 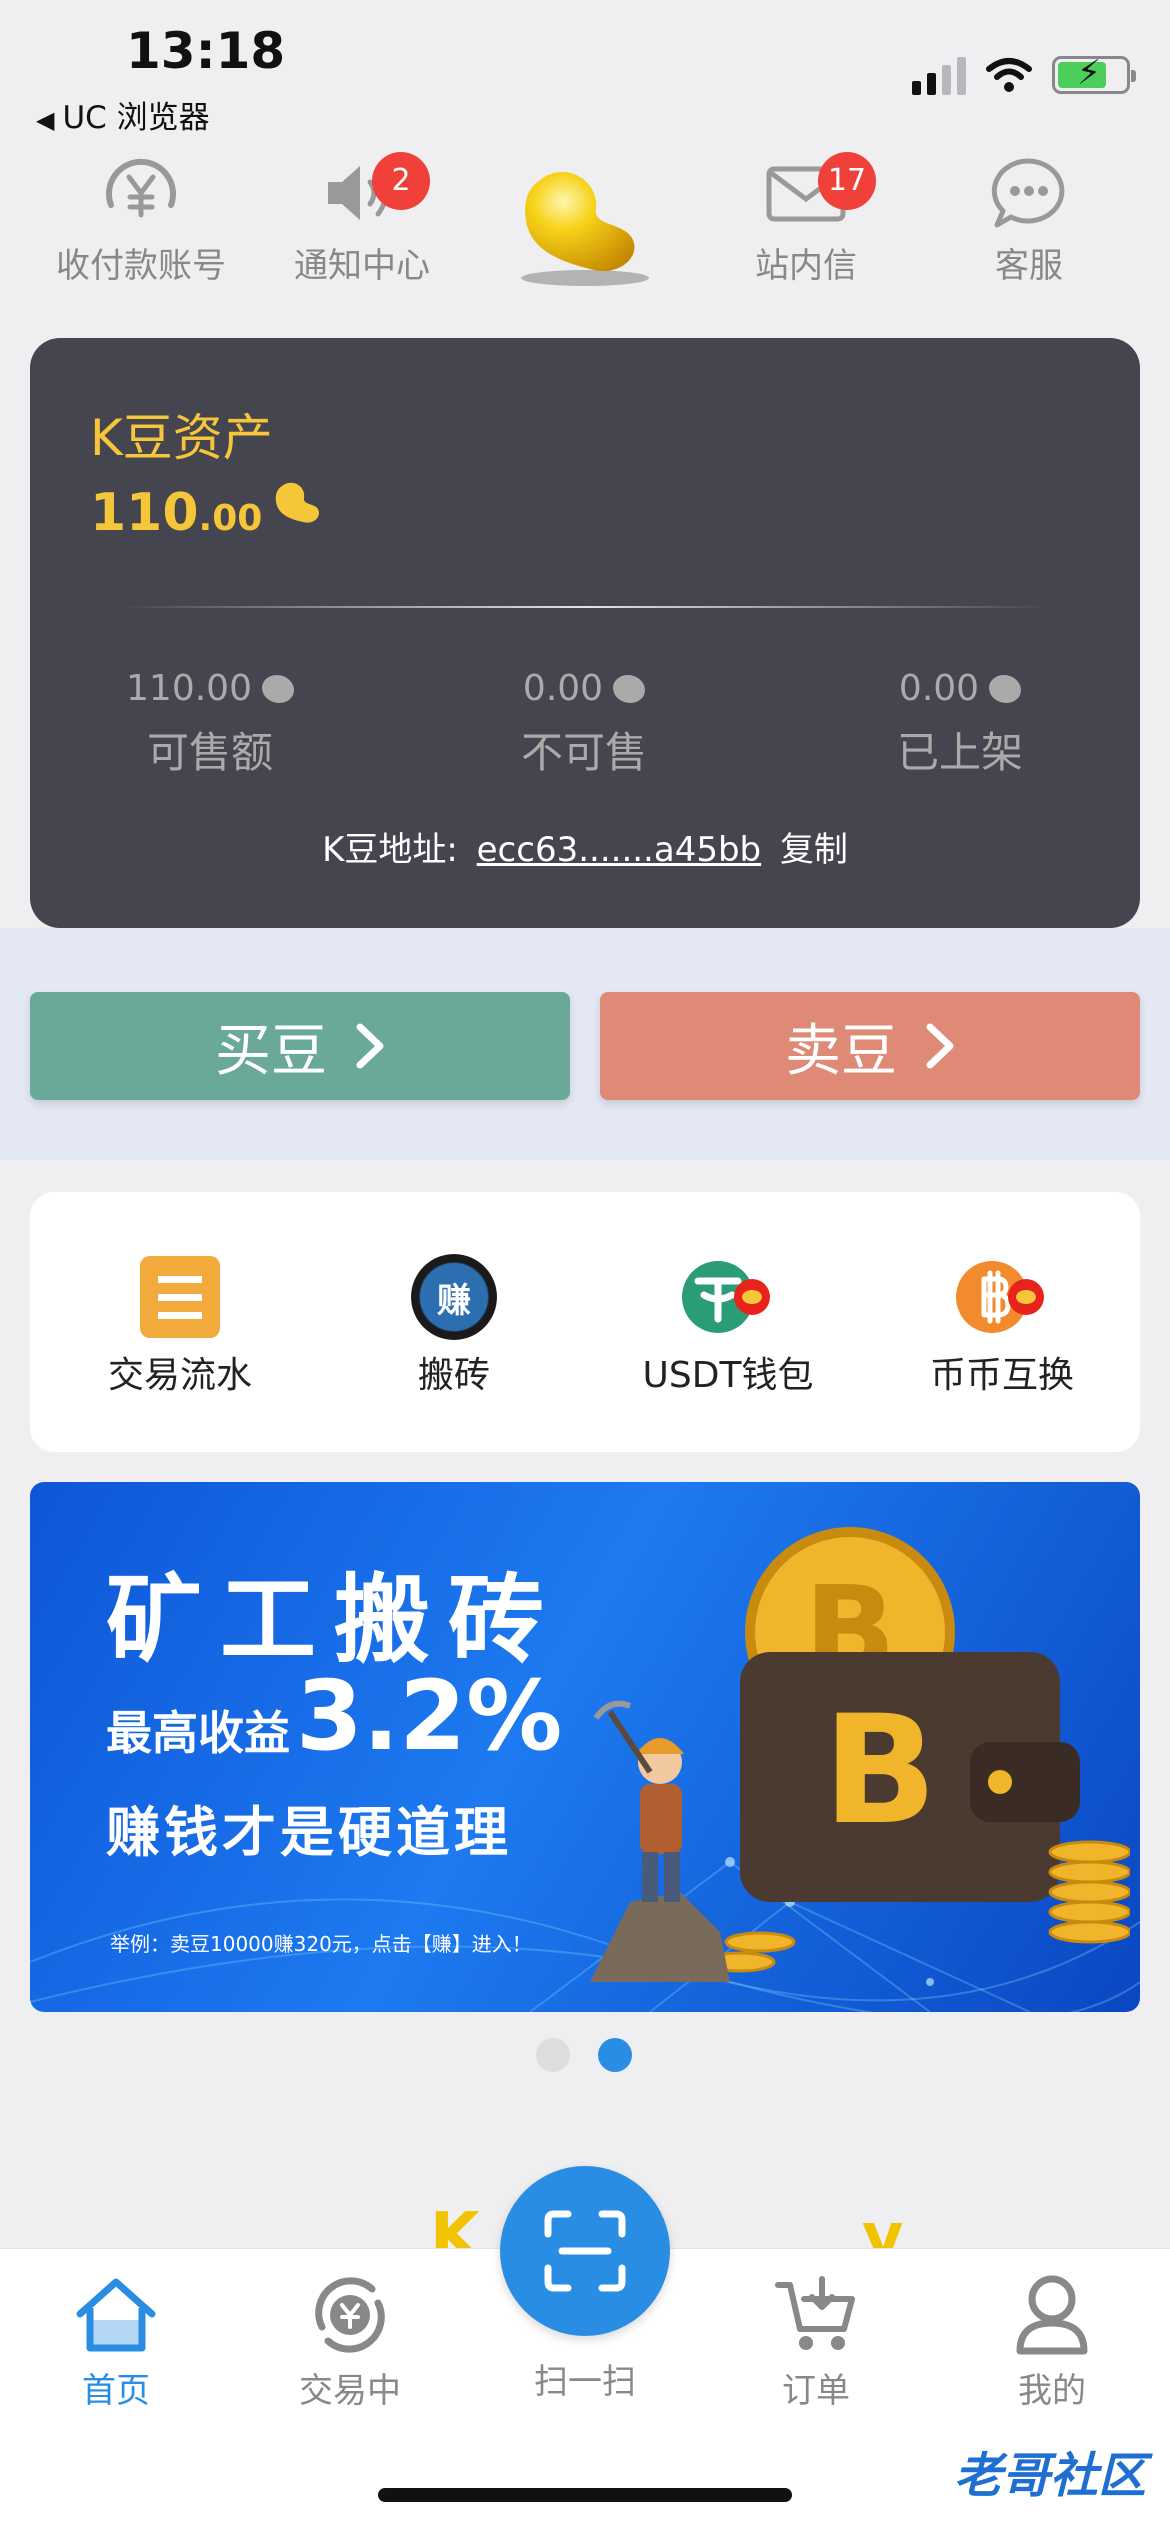 What do you see at coordinates (806, 218) in the screenshot?
I see `nav-messages: 17 站内信` at bounding box center [806, 218].